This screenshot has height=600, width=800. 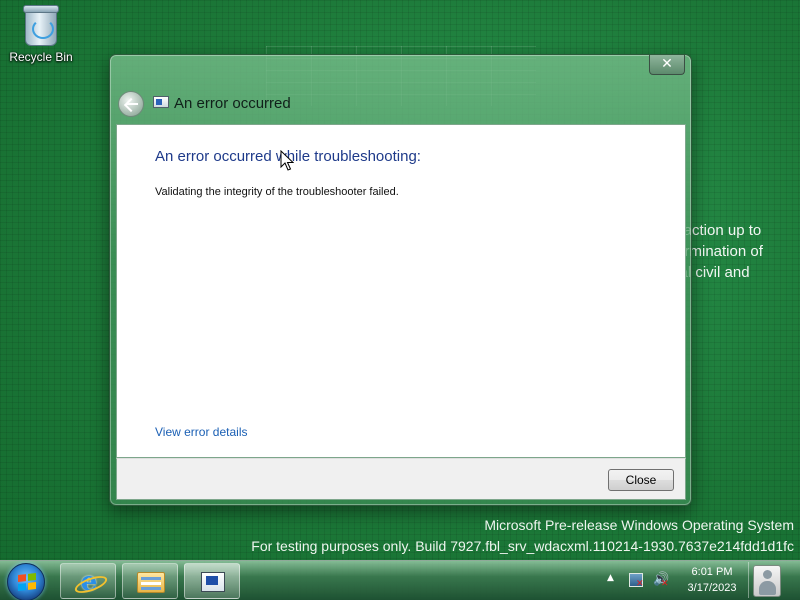 What do you see at coordinates (712, 588) in the screenshot?
I see `clock-date: 3/17/2023` at bounding box center [712, 588].